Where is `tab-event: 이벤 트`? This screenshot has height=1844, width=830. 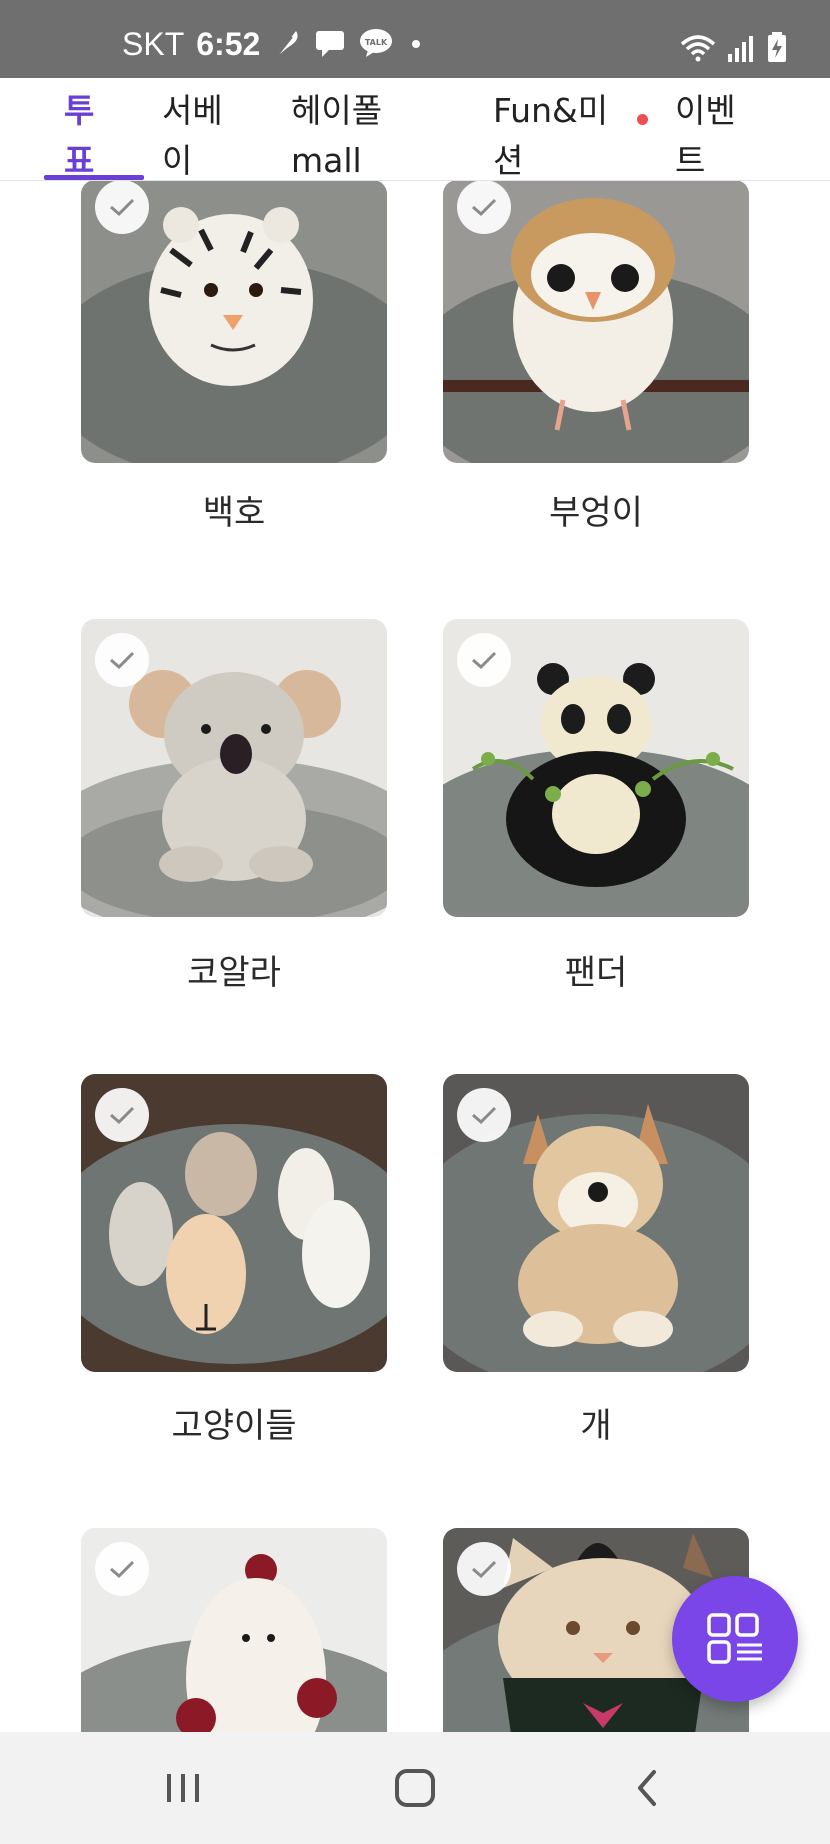
tab-event: 이벤 트 is located at coordinates (705, 136).